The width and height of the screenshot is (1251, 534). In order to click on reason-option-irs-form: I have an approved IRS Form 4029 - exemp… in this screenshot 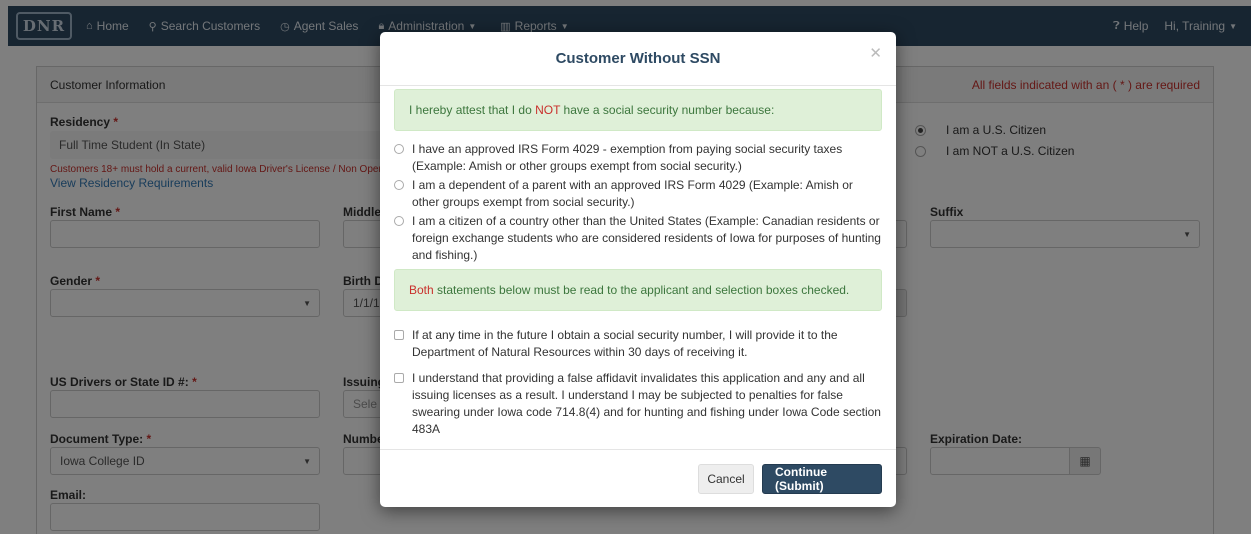, I will do `click(638, 158)`.